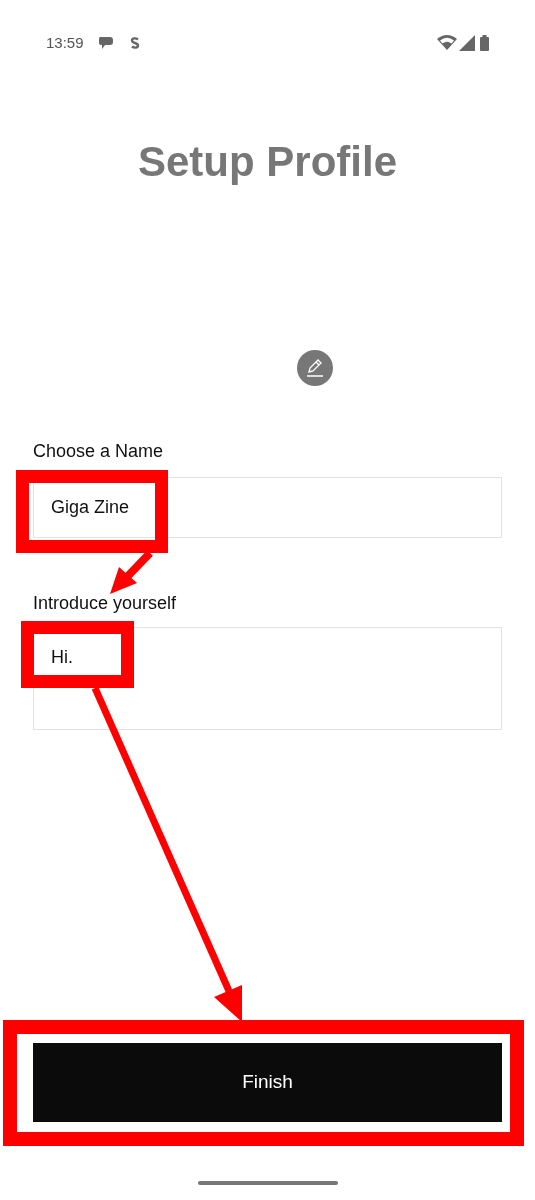 The image size is (535, 1200). I want to click on app-icon, so click(134, 43).